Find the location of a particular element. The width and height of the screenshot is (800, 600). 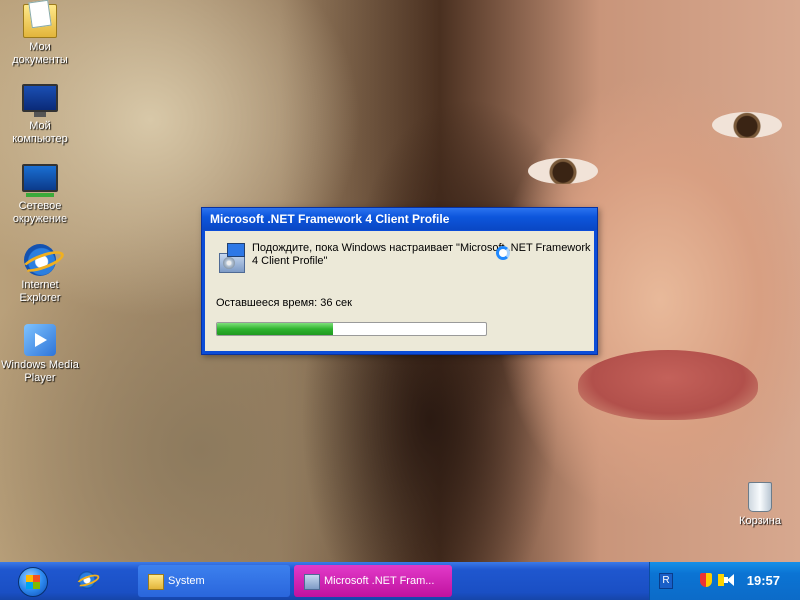

desktop-icon-internet-explorer: Internet Explorer is located at coordinates (40, 274).